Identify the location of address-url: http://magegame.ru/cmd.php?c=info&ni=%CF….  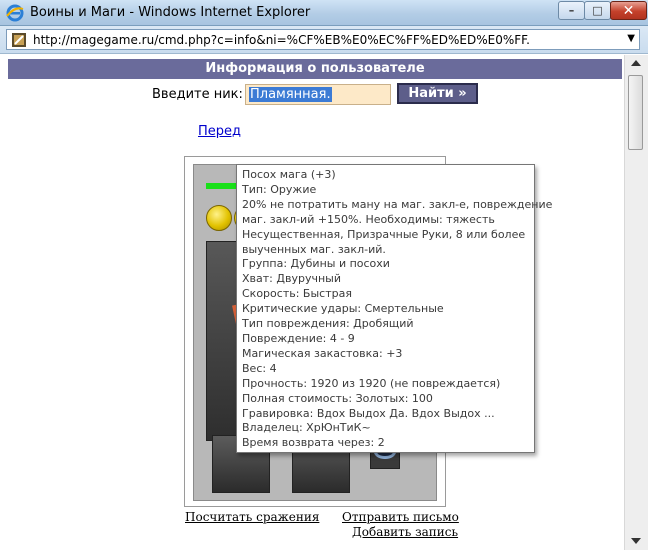
(281, 40).